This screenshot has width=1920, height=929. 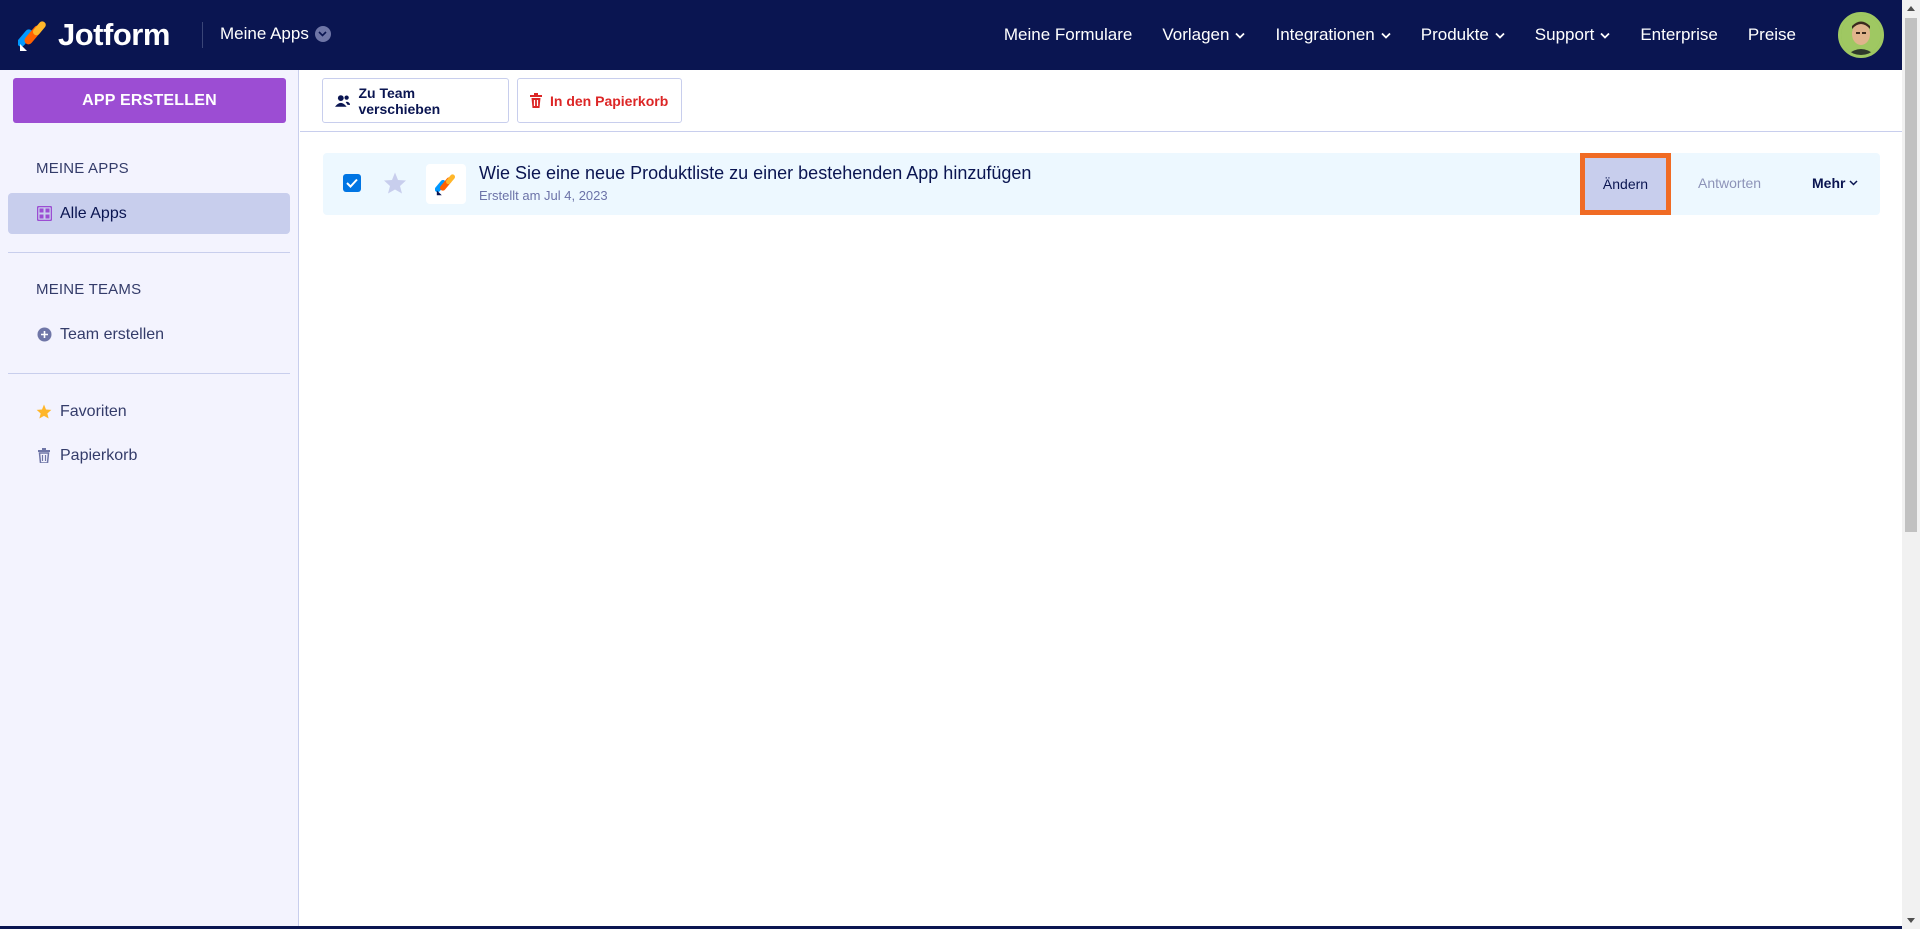 What do you see at coordinates (149, 100) in the screenshot?
I see `create-app-button: APP ERSTELLEN` at bounding box center [149, 100].